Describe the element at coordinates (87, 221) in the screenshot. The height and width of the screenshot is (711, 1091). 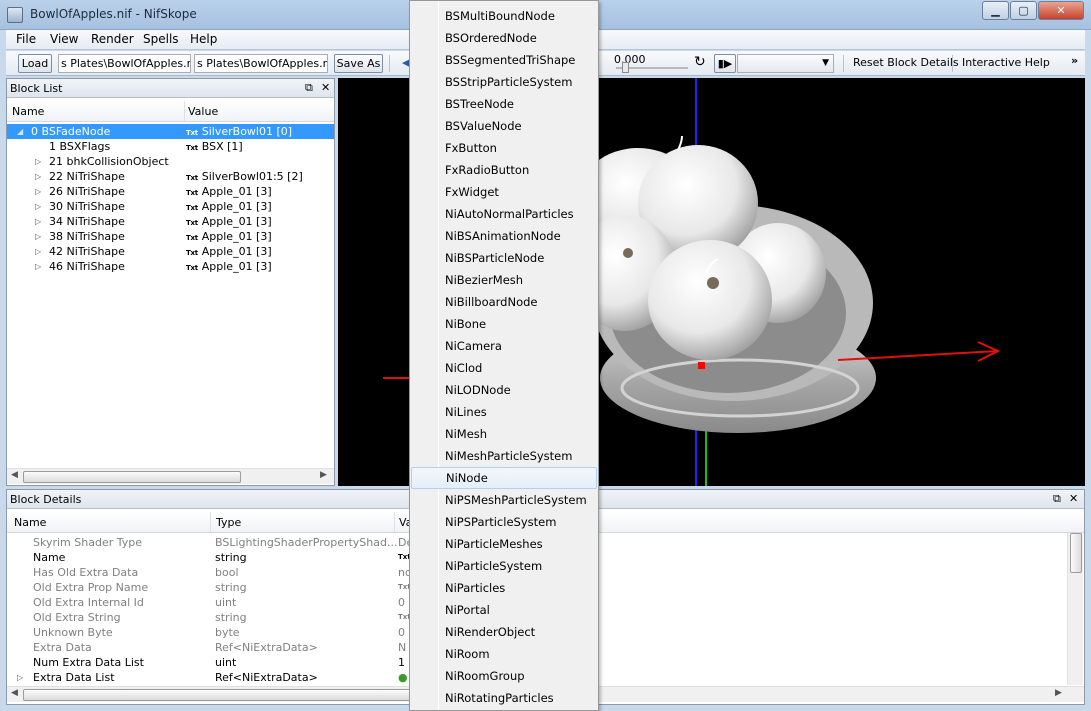
I see `block-name: 34 NiTriShape` at that location.